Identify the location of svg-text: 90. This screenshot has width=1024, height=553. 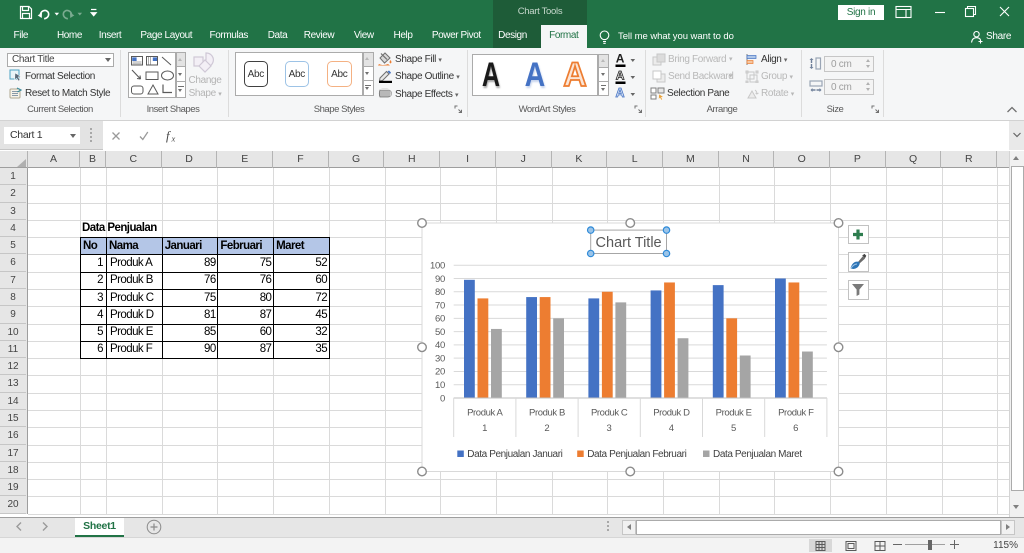
(440, 279).